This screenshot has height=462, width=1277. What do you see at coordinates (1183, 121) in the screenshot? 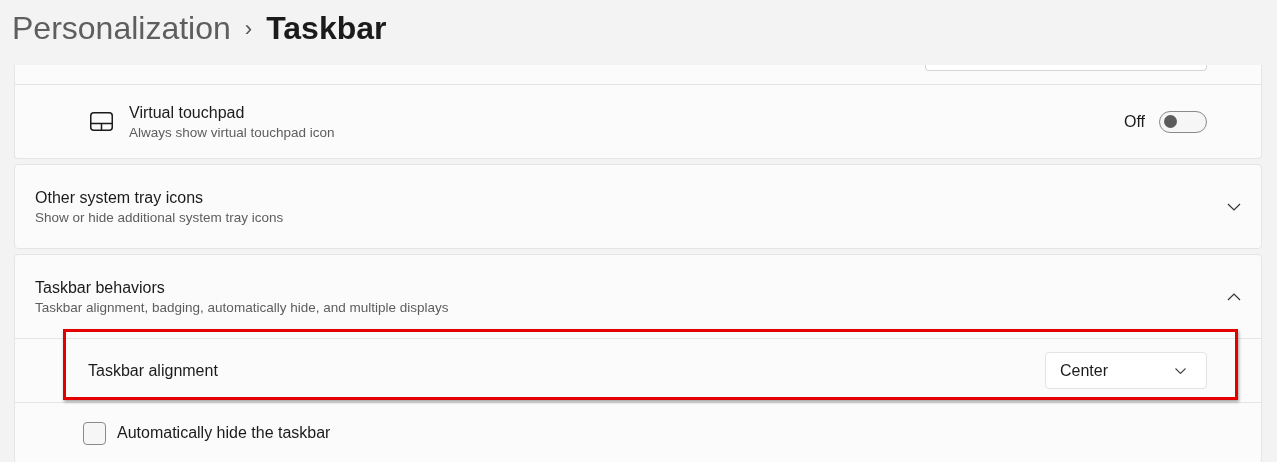
I see `toggle-switch` at bounding box center [1183, 121].